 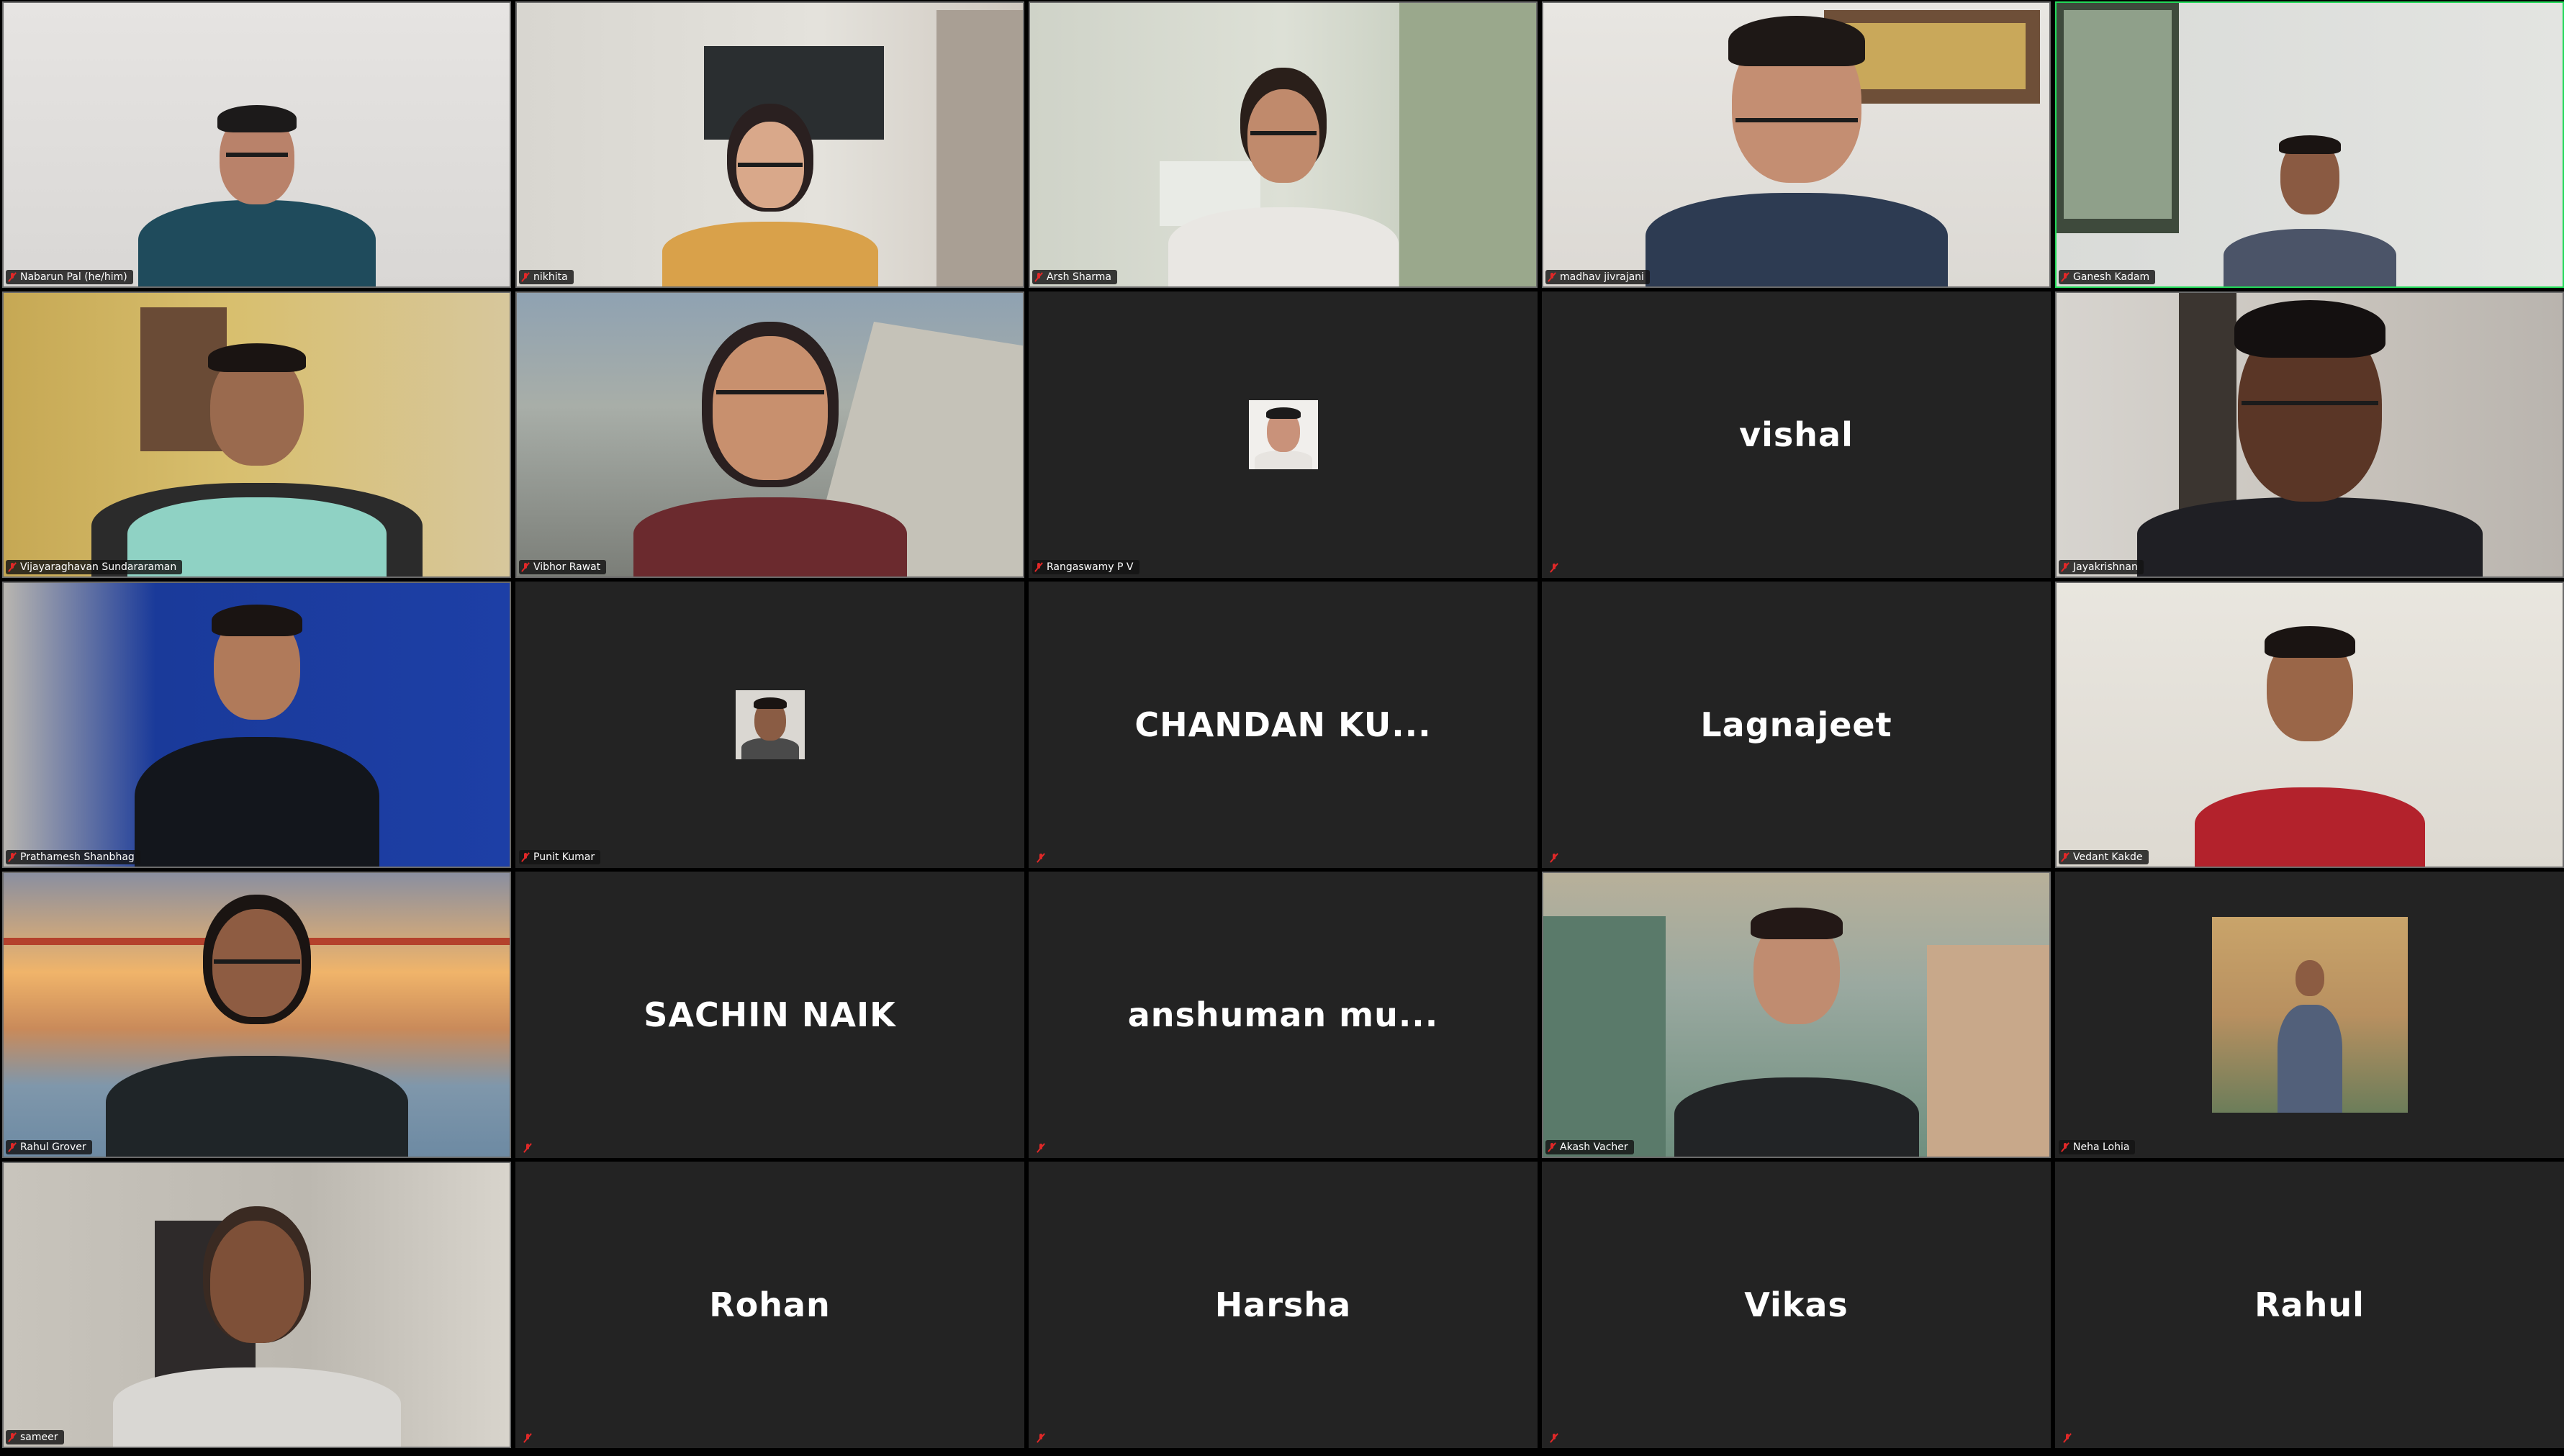 I want to click on participant-tile: Akash Vacher, so click(x=1796, y=1015).